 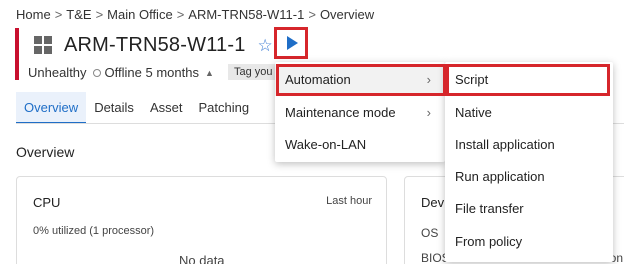 I want to click on submenu-item-from-policy: From policy, so click(x=529, y=242).